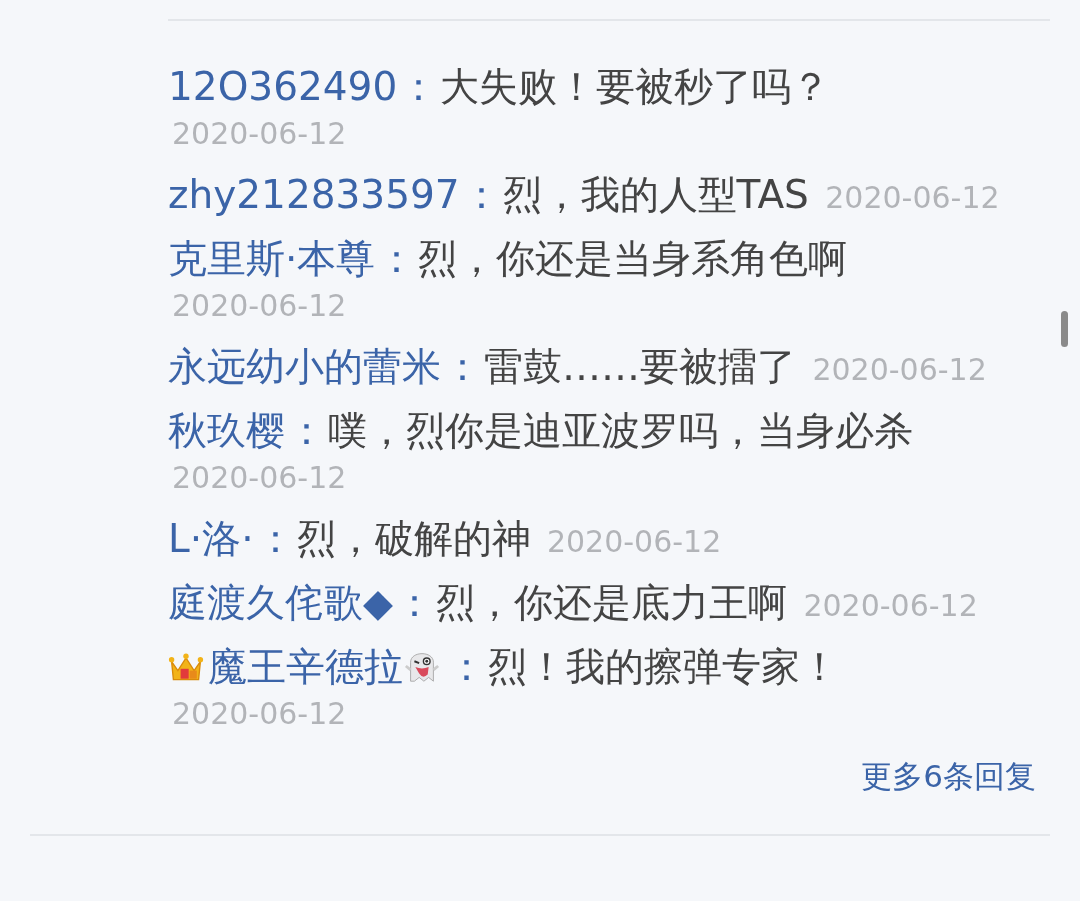 The width and height of the screenshot is (1080, 901). What do you see at coordinates (655, 194) in the screenshot?
I see `reply-text: 烈，我的人型TAS` at bounding box center [655, 194].